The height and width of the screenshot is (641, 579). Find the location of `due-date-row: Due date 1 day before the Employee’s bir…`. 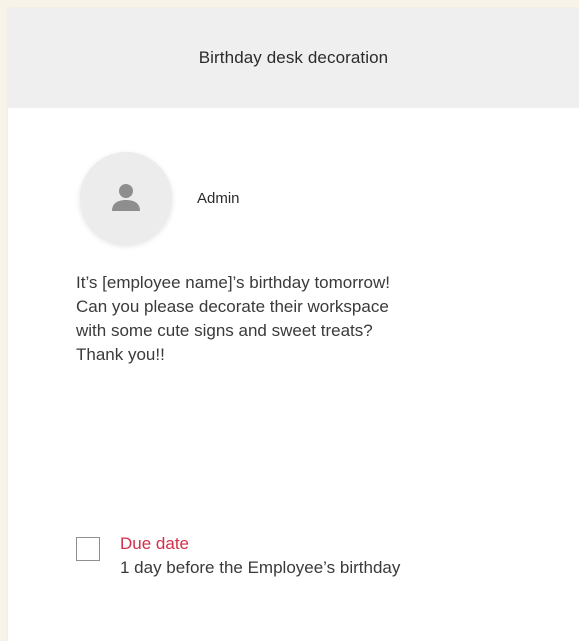

due-date-row: Due date 1 day before the Employee’s bir… is located at coordinates (238, 556).